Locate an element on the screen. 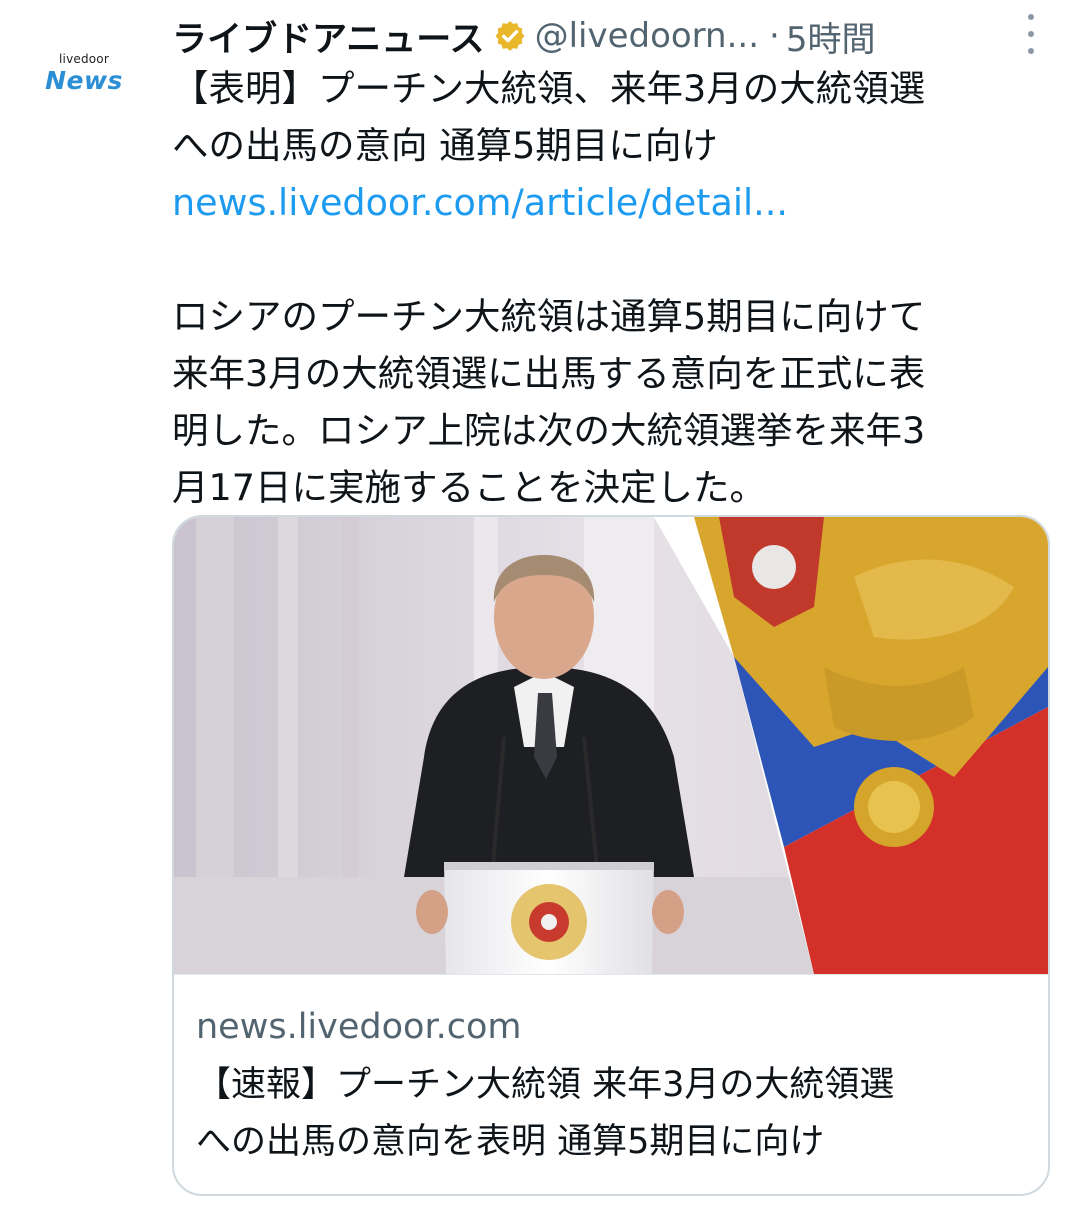 This screenshot has height=1215, width=1080. card-domain: news.livedoor.com is located at coordinates (359, 1027).